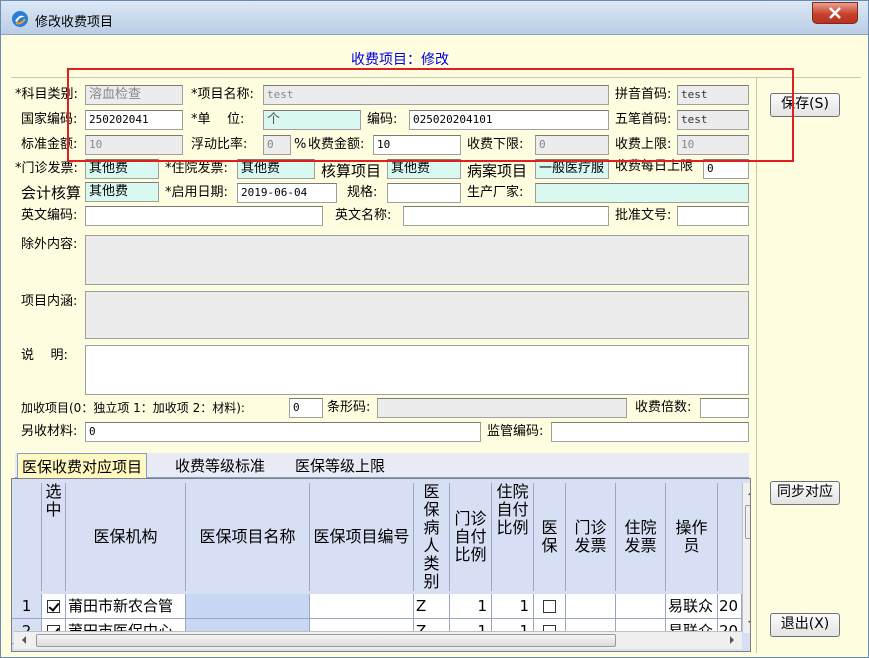 This screenshot has height=658, width=869. Describe the element at coordinates (663, 407) in the screenshot. I see `multiple-label: 收费倍数:` at that location.